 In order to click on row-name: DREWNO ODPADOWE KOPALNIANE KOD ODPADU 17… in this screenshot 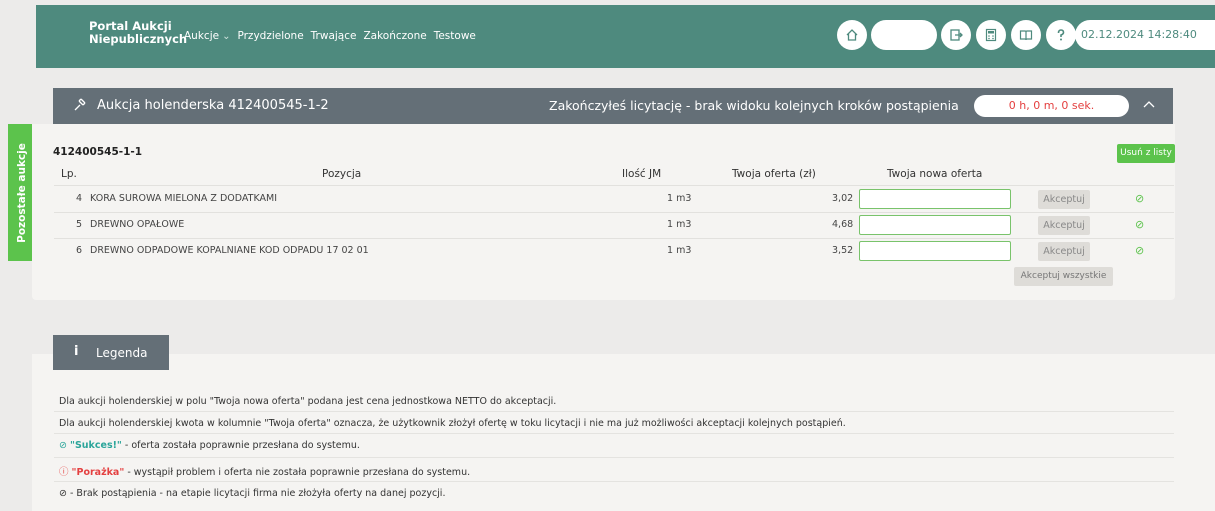, I will do `click(229, 250)`.